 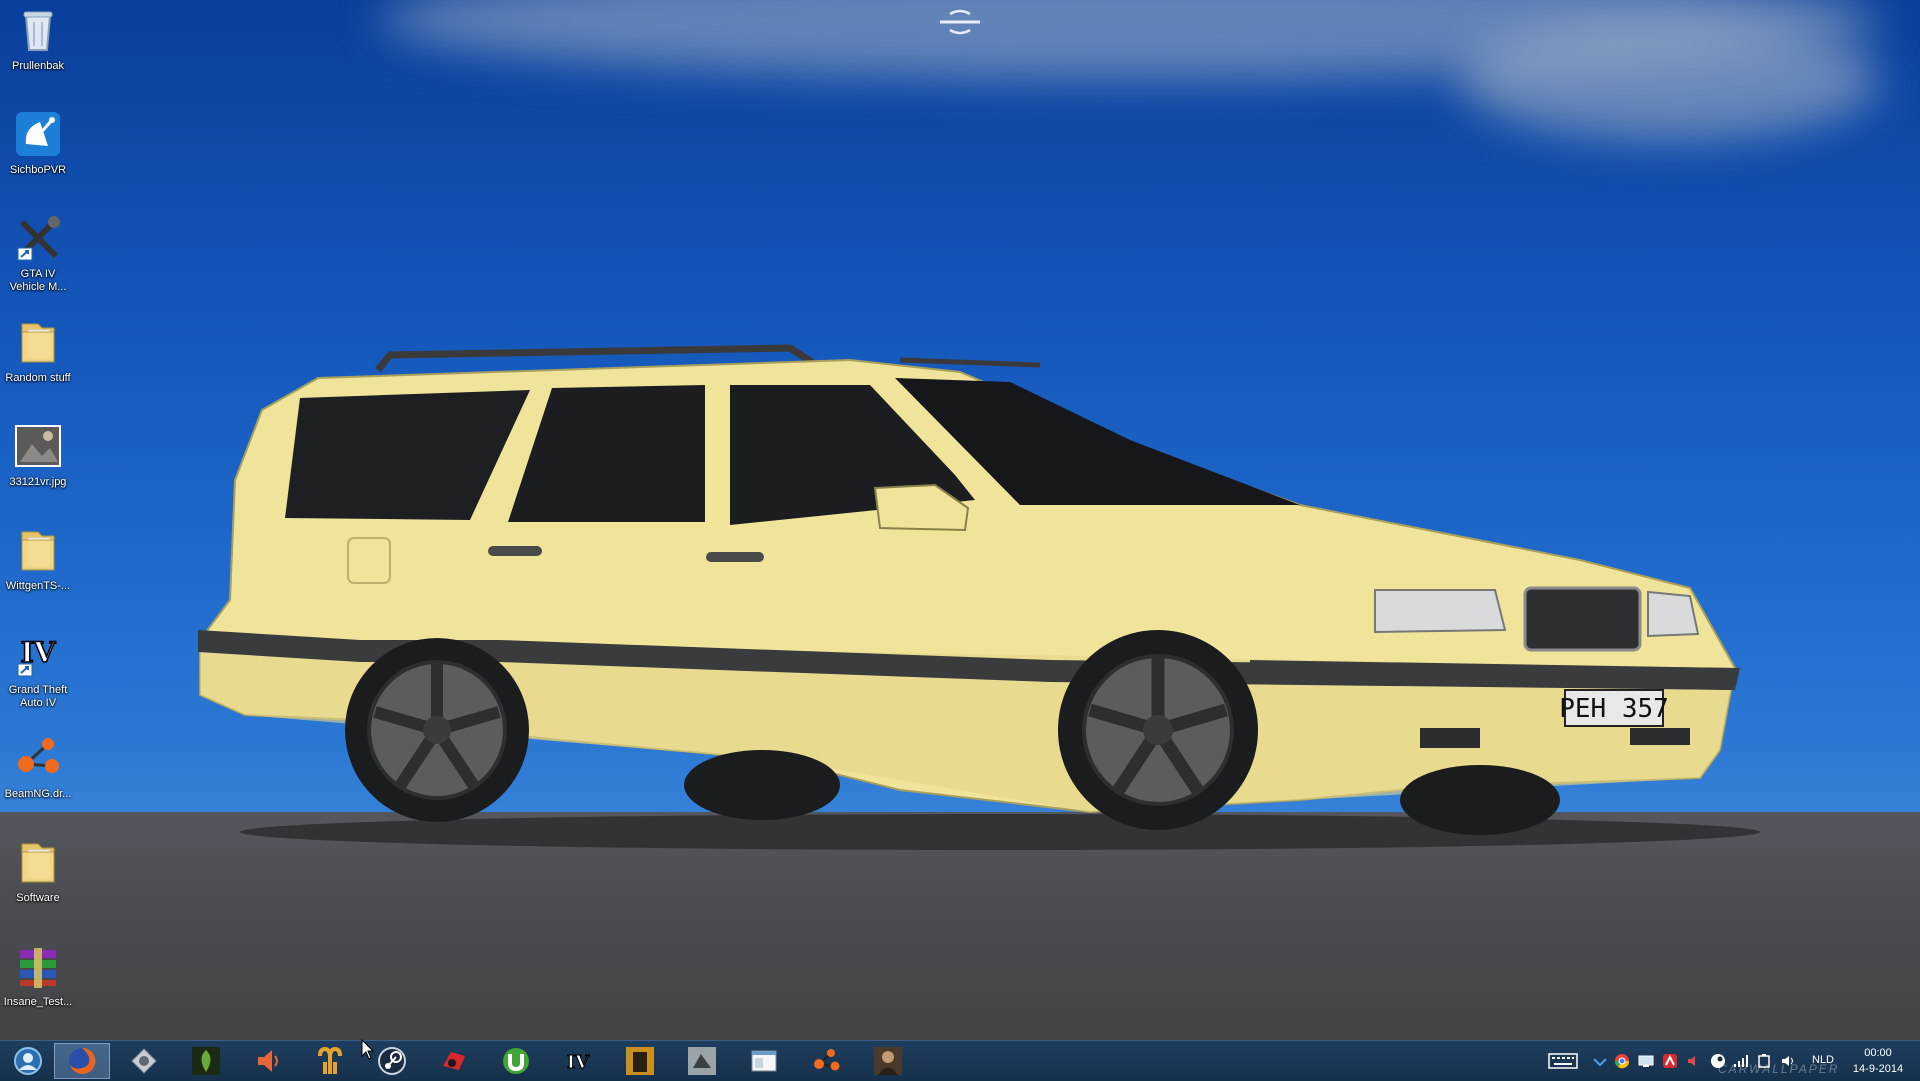 What do you see at coordinates (38, 134) in the screenshot?
I see `satellite-dish-icon` at bounding box center [38, 134].